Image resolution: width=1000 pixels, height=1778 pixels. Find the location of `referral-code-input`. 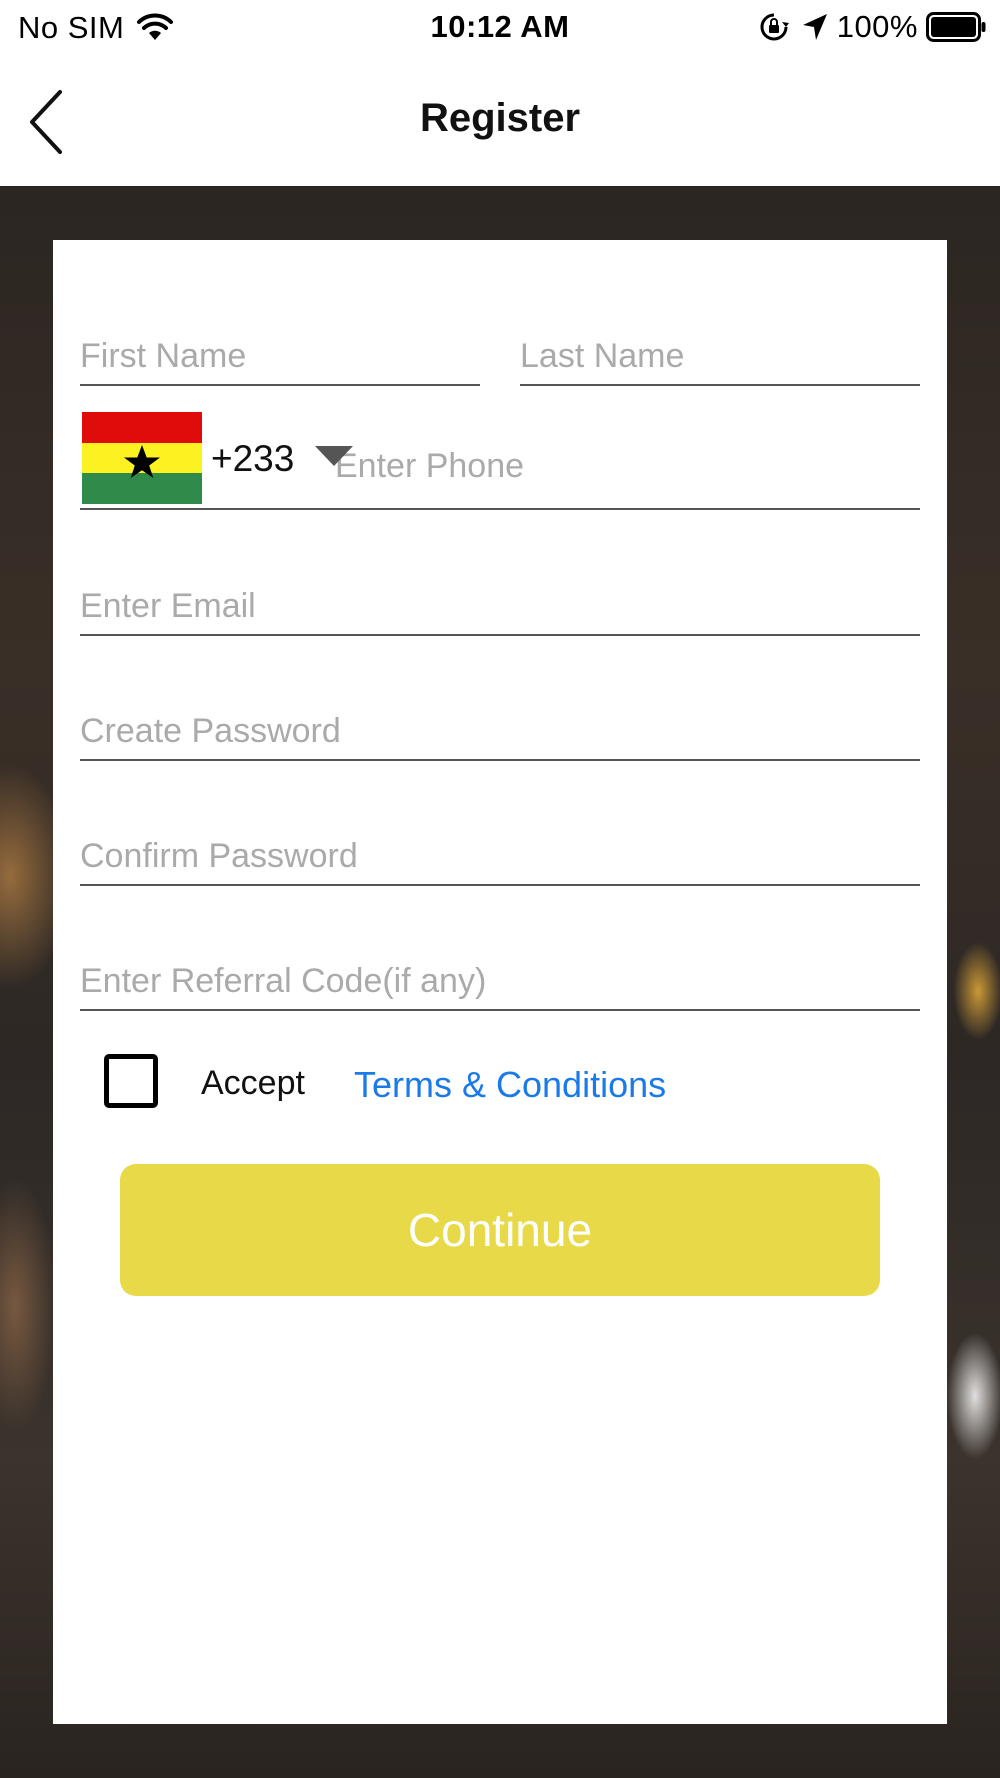

referral-code-input is located at coordinates (500, 981).